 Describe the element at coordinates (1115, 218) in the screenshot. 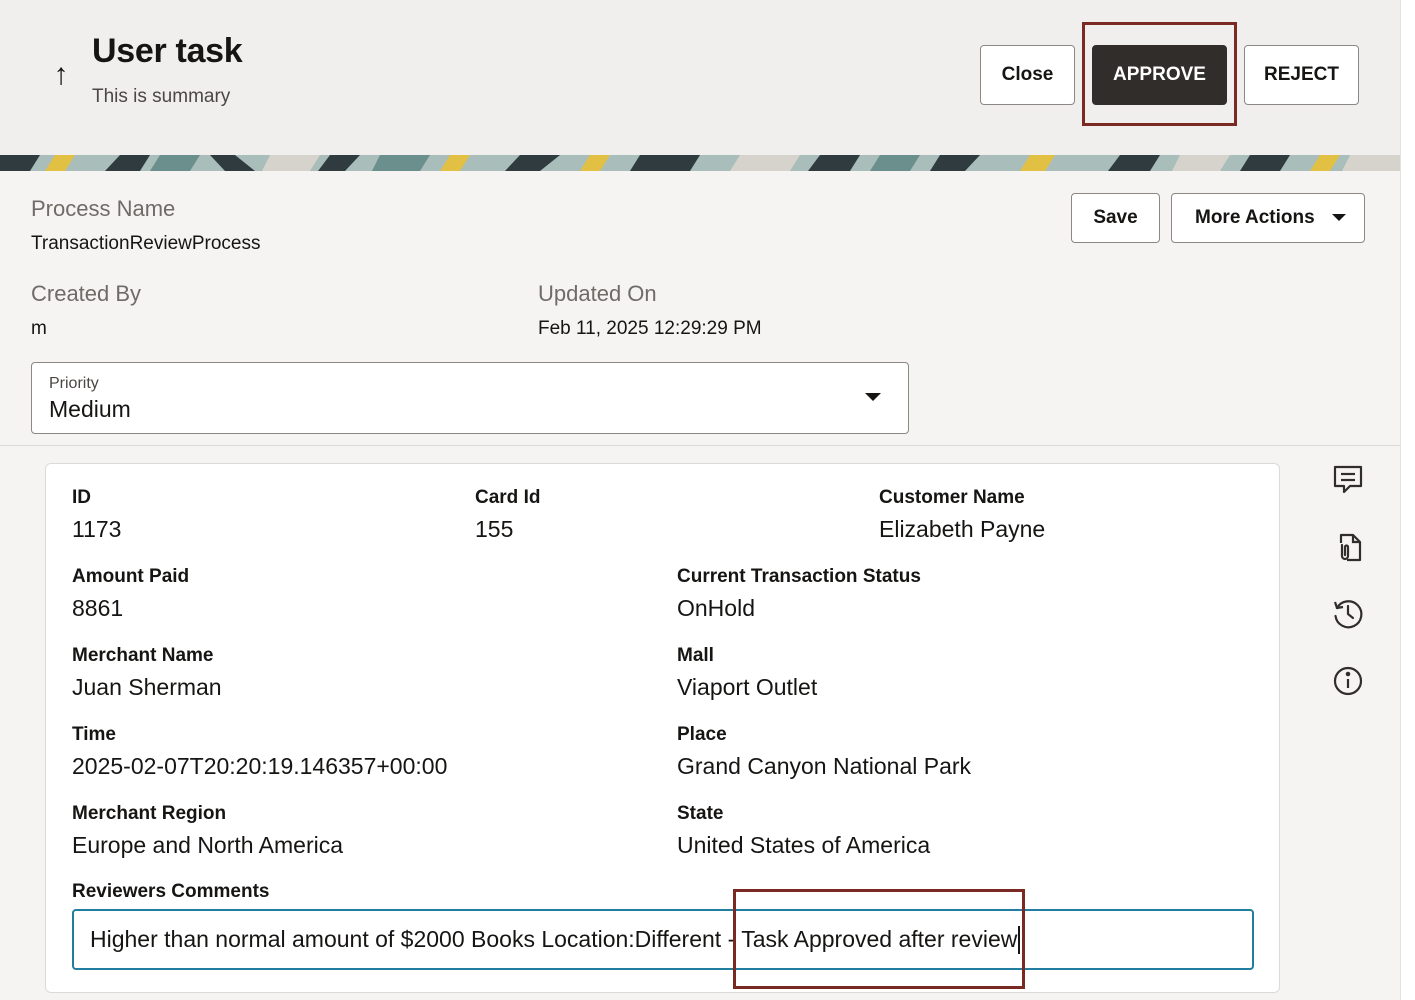

I see `save-button: Save` at that location.